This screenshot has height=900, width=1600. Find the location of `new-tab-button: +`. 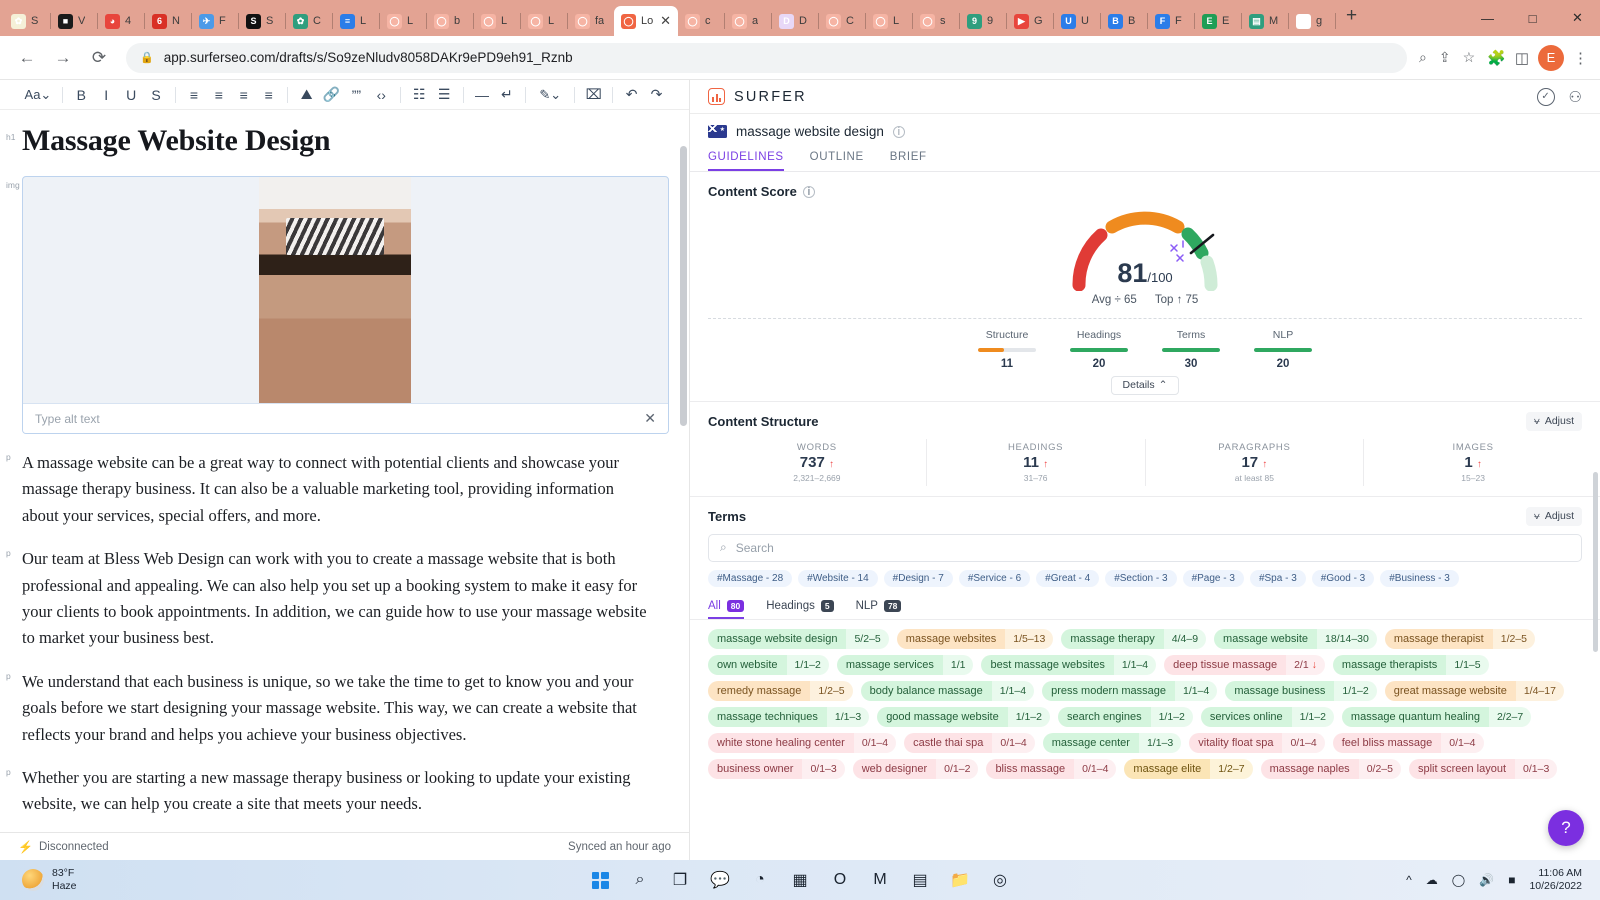

new-tab-button: + is located at coordinates (1351, 18).